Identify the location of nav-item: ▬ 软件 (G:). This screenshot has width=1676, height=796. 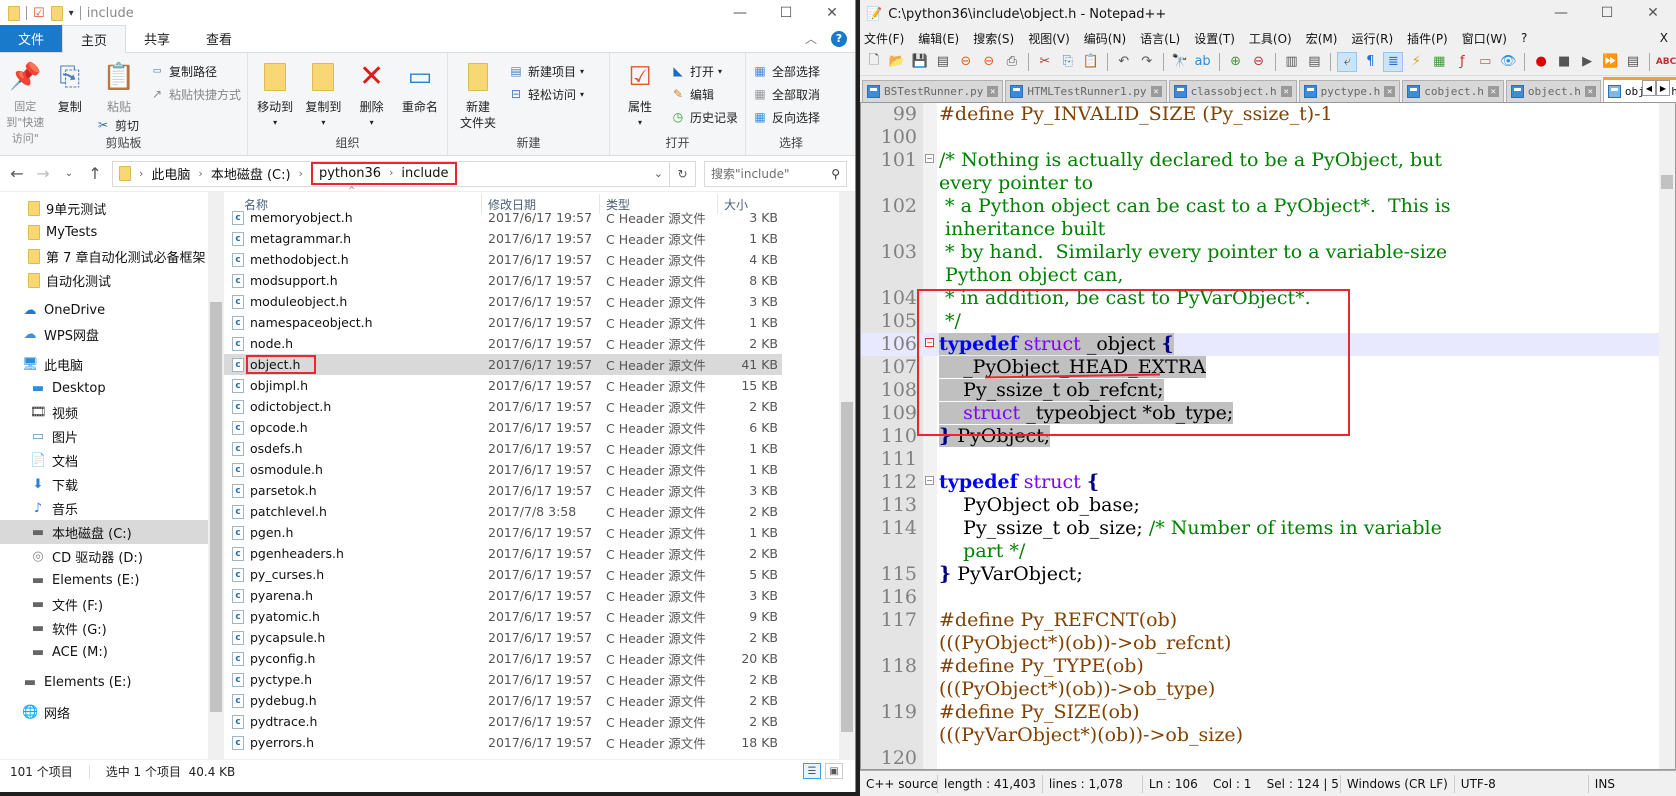
(112, 628).